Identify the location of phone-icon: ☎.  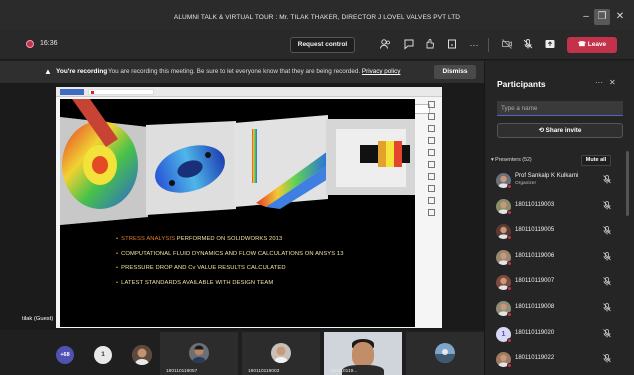
(581, 44).